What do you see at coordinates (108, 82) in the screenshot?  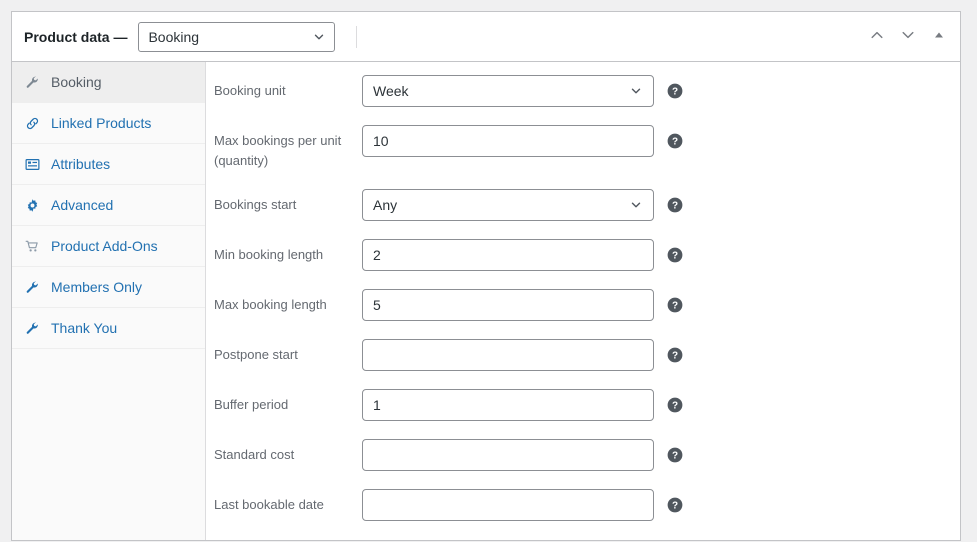 I see `sidebar-item-booking: Booking` at bounding box center [108, 82].